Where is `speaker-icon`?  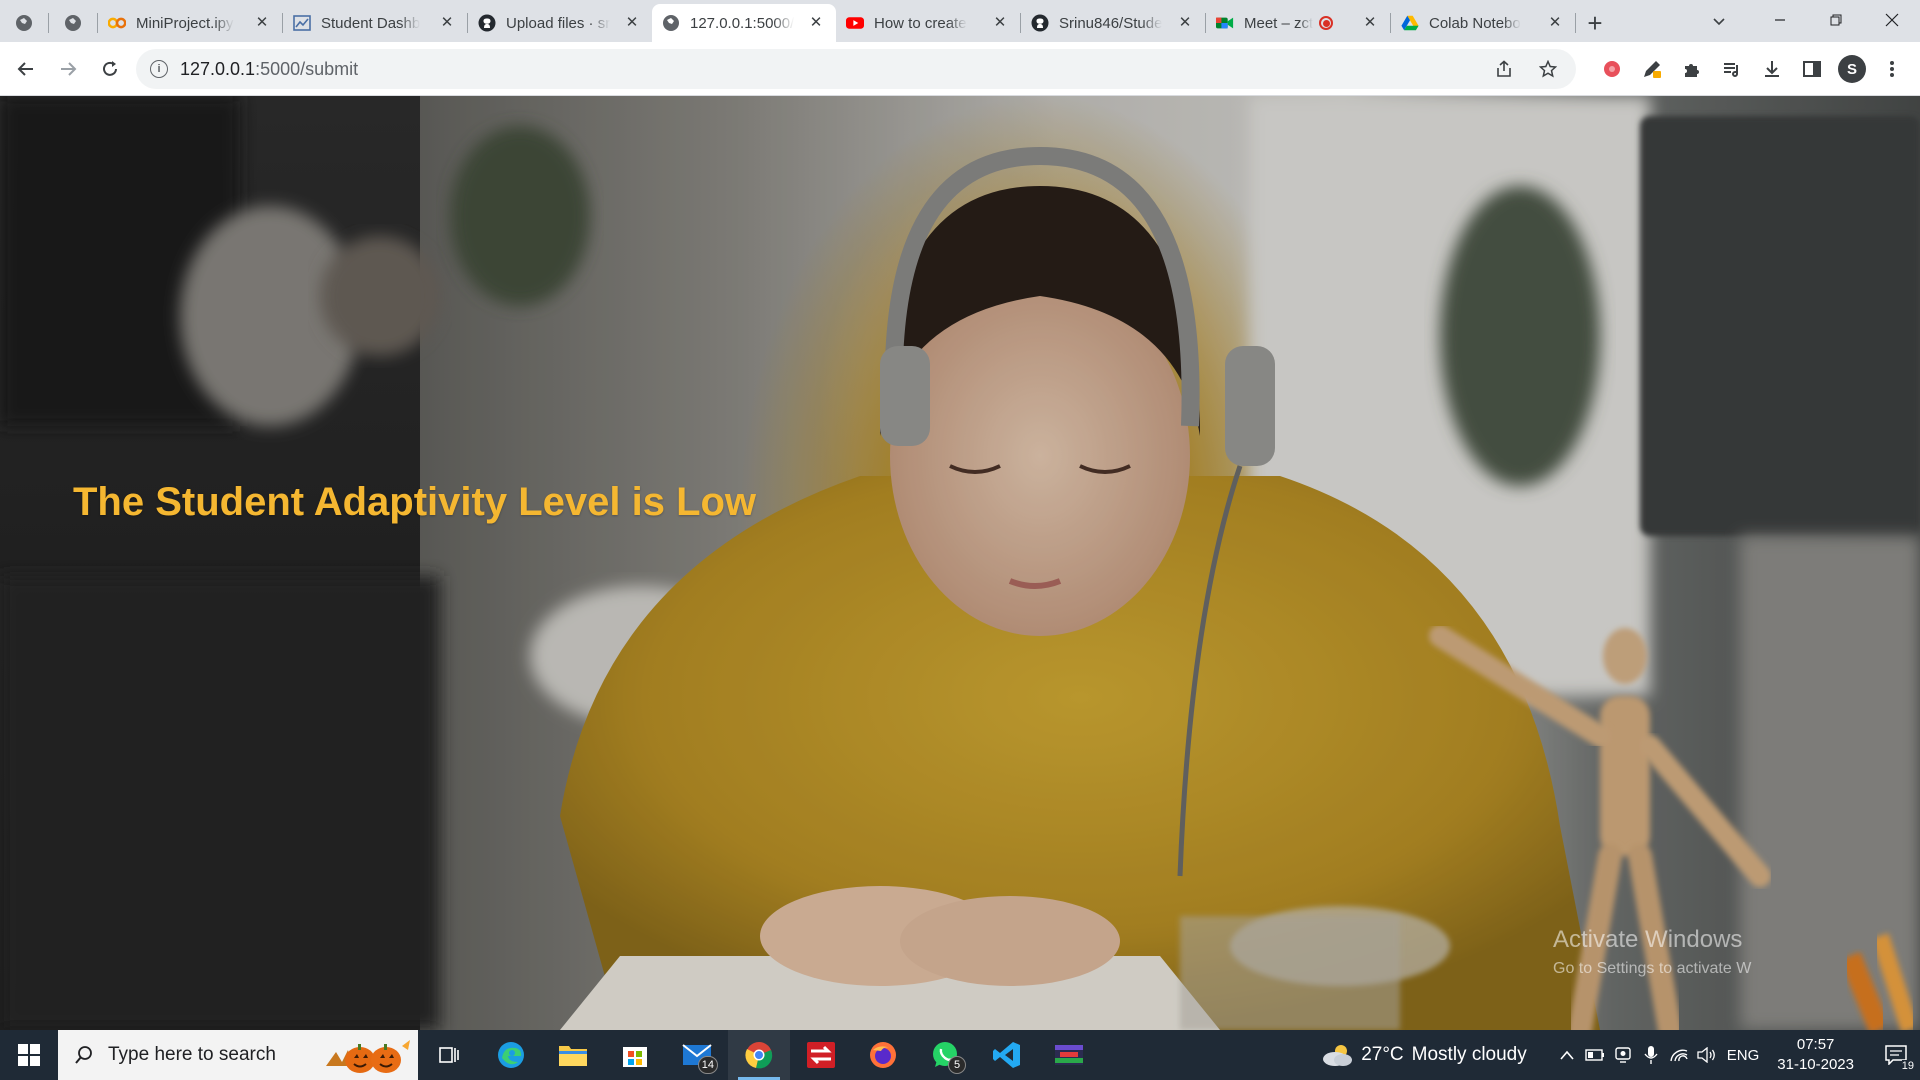 speaker-icon is located at coordinates (1706, 1055).